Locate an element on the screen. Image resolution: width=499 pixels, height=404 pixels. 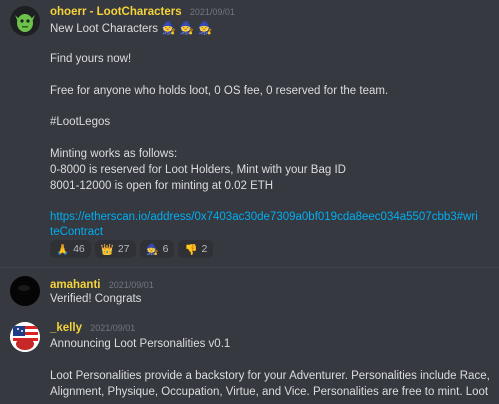
flag-elephant-avatar-icon is located at coordinates (25, 337).